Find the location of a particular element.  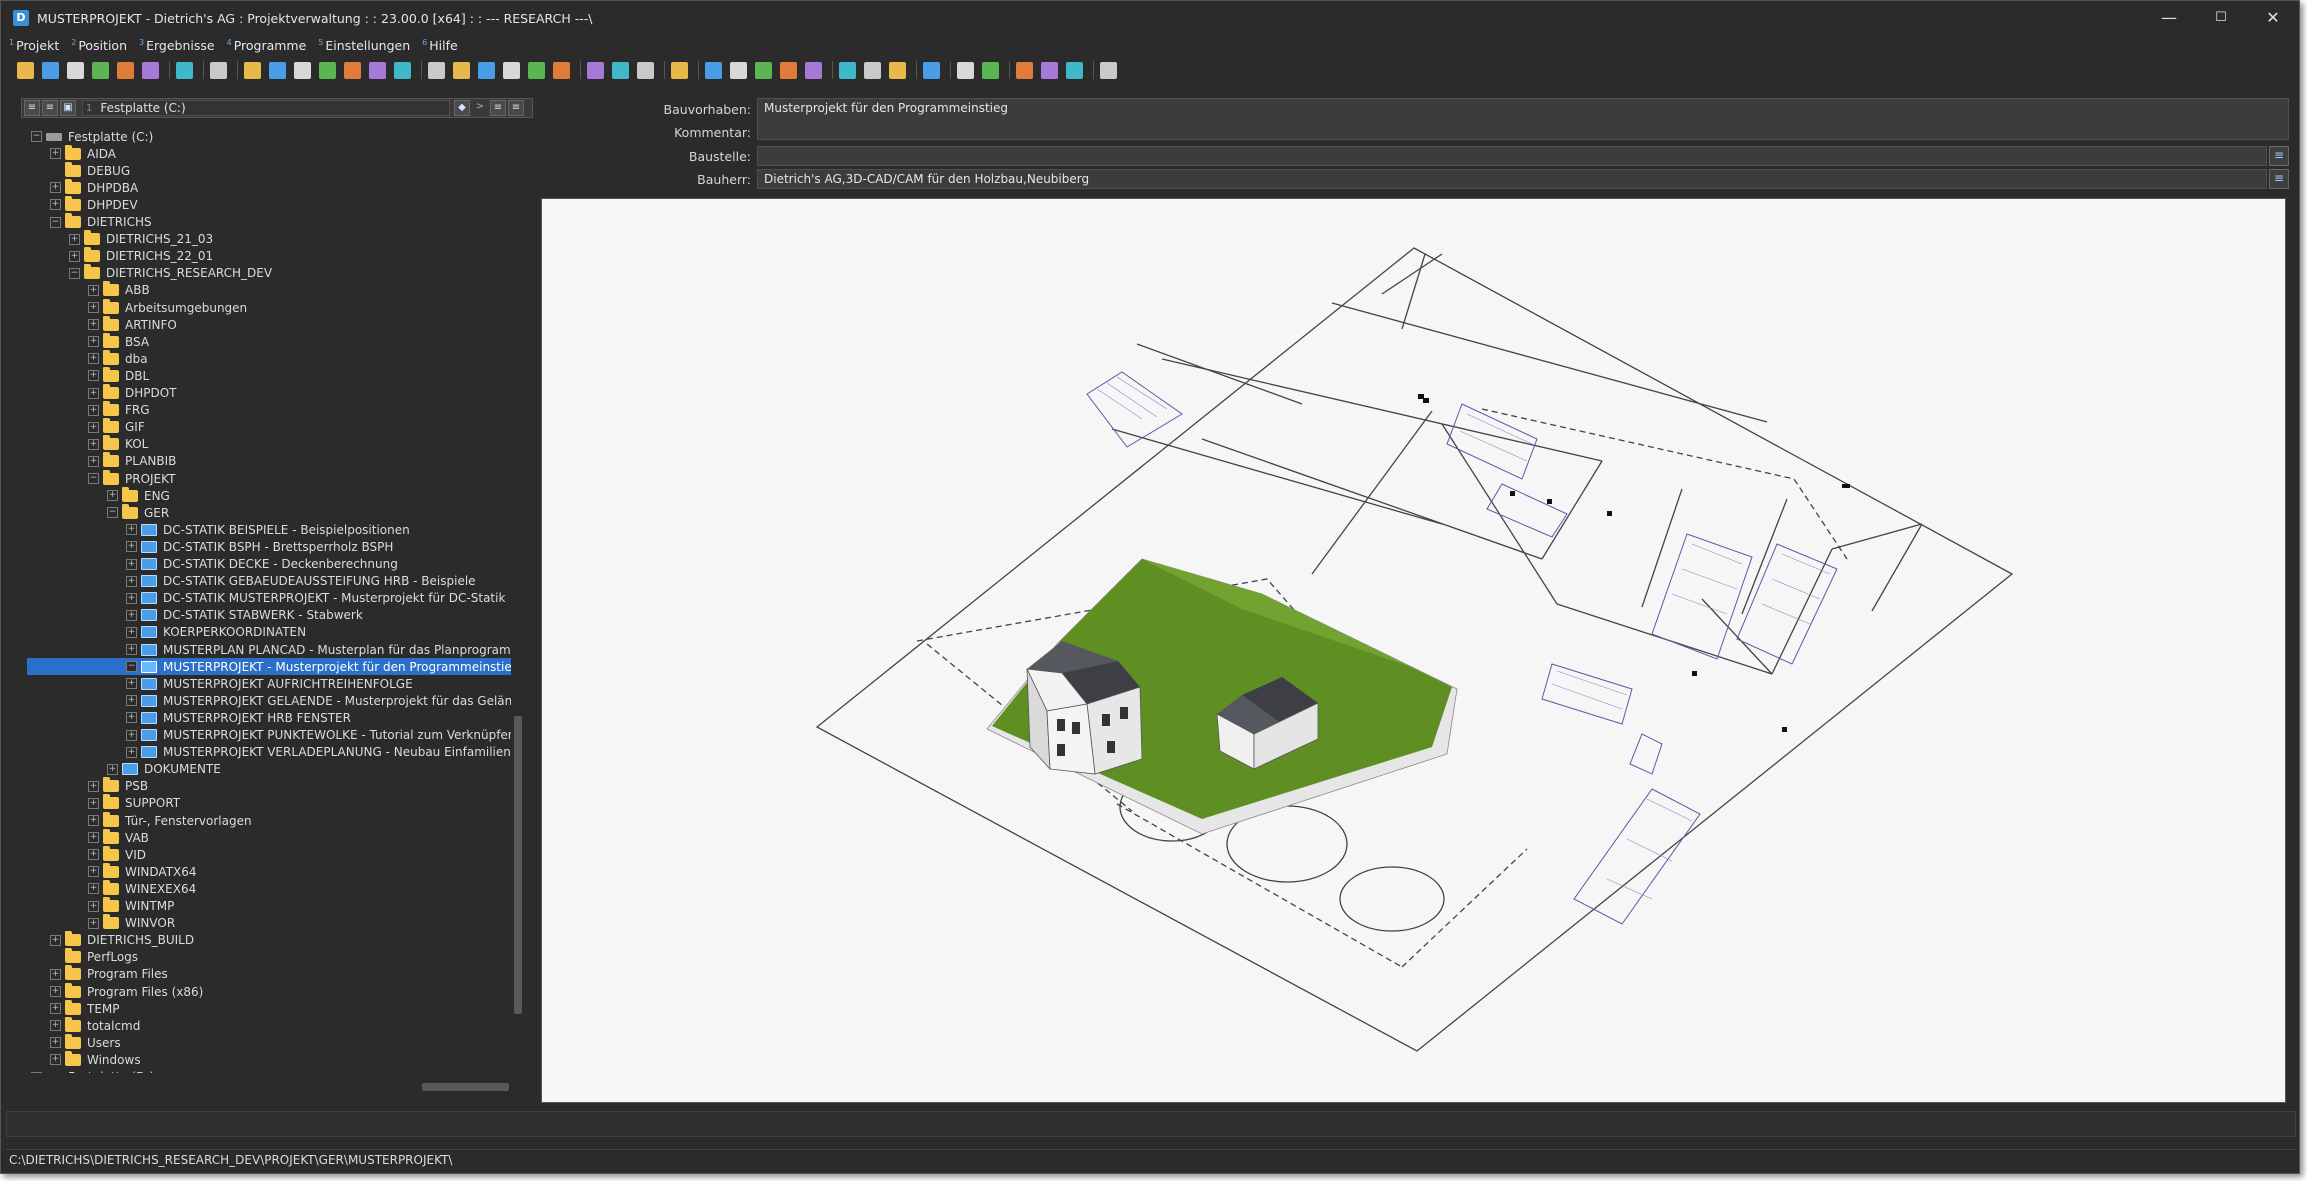

bauherr-edit-icon: ≡ is located at coordinates (2279, 179).